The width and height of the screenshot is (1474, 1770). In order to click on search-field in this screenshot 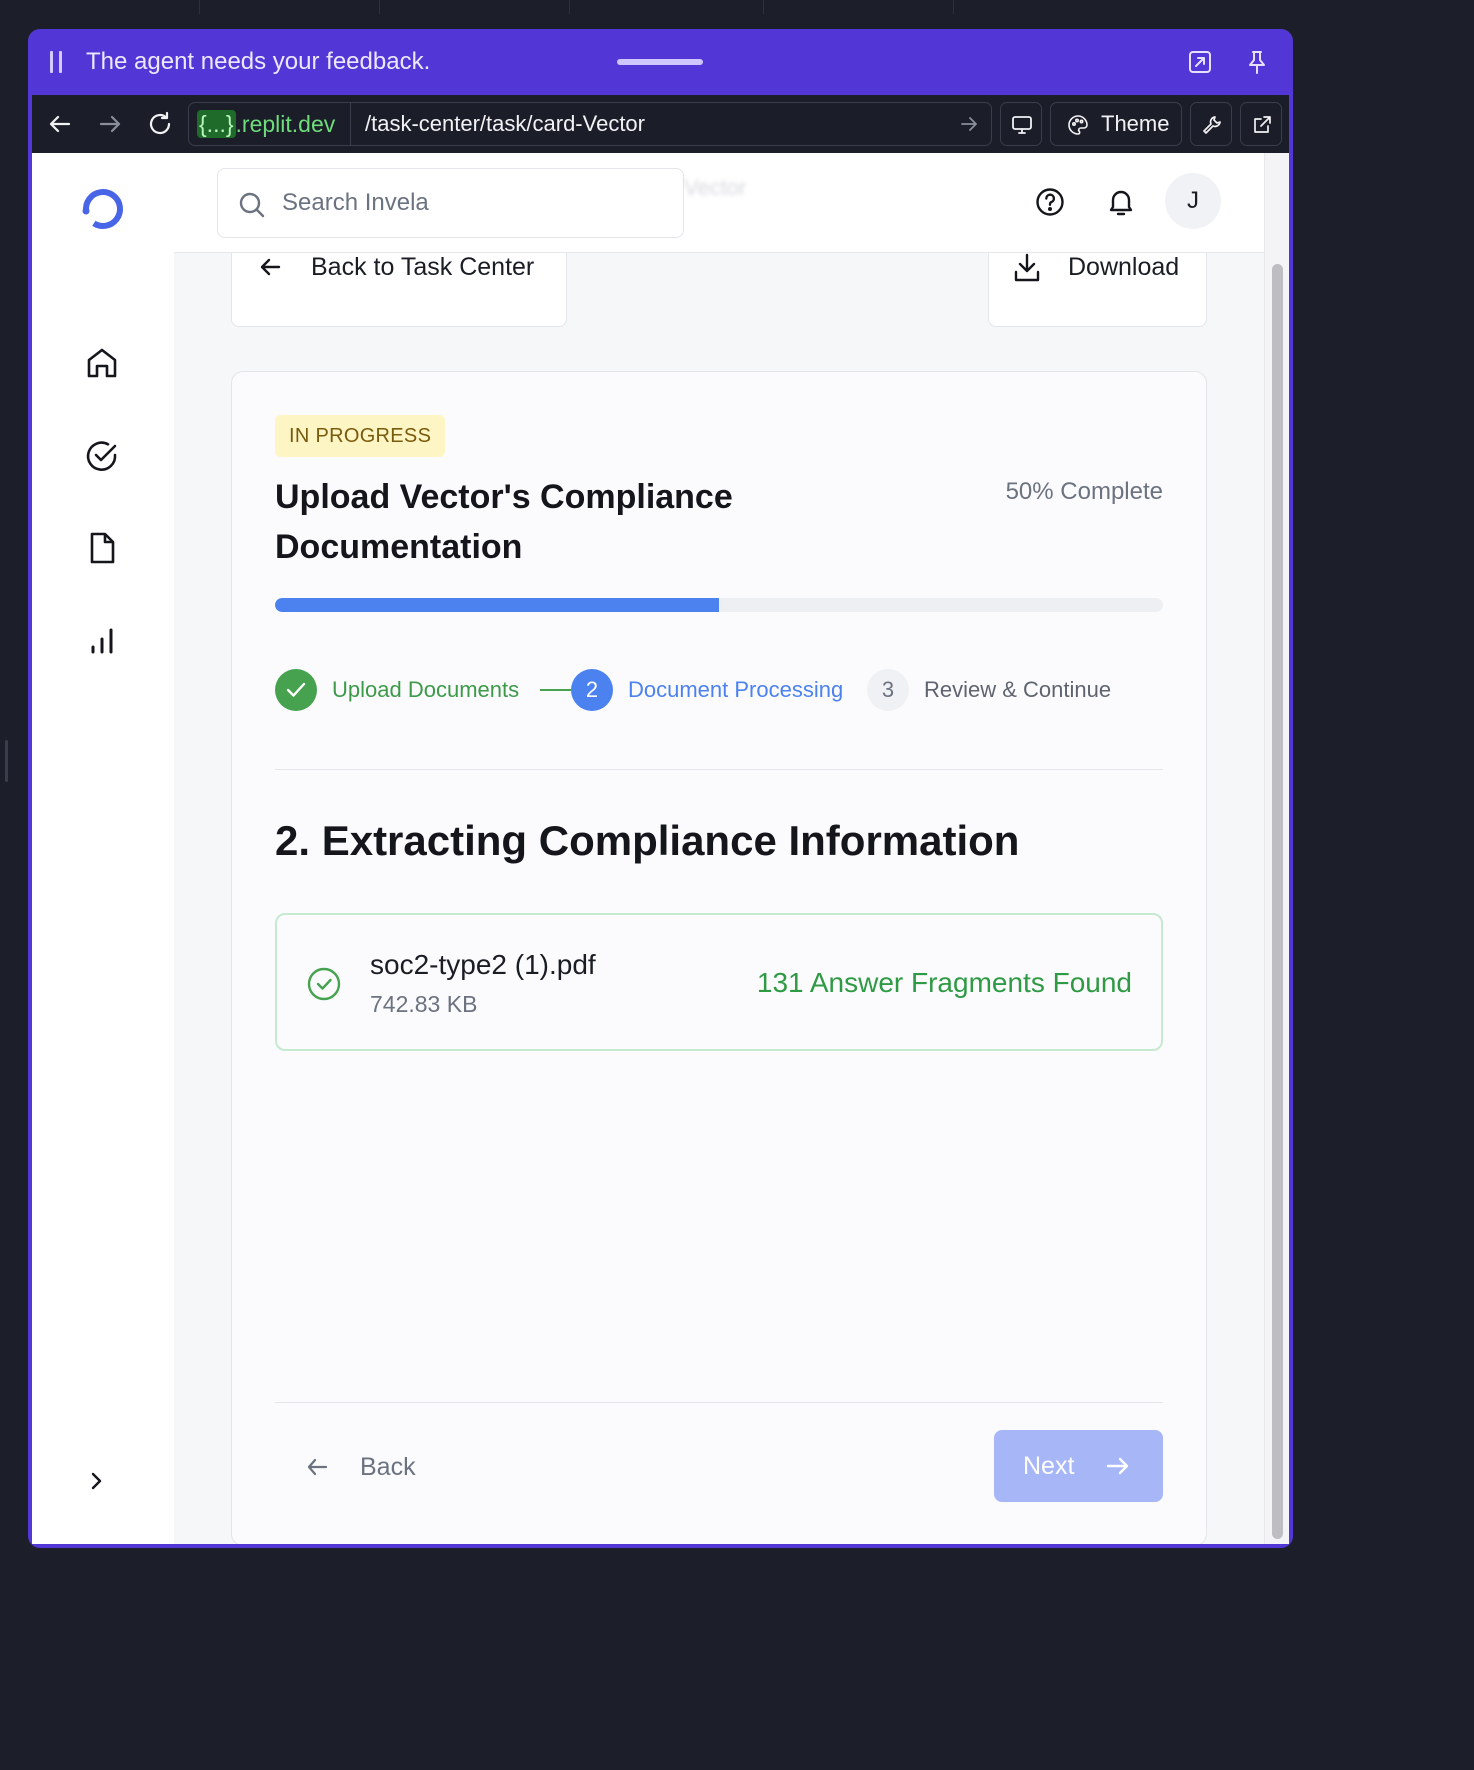, I will do `click(450, 203)`.